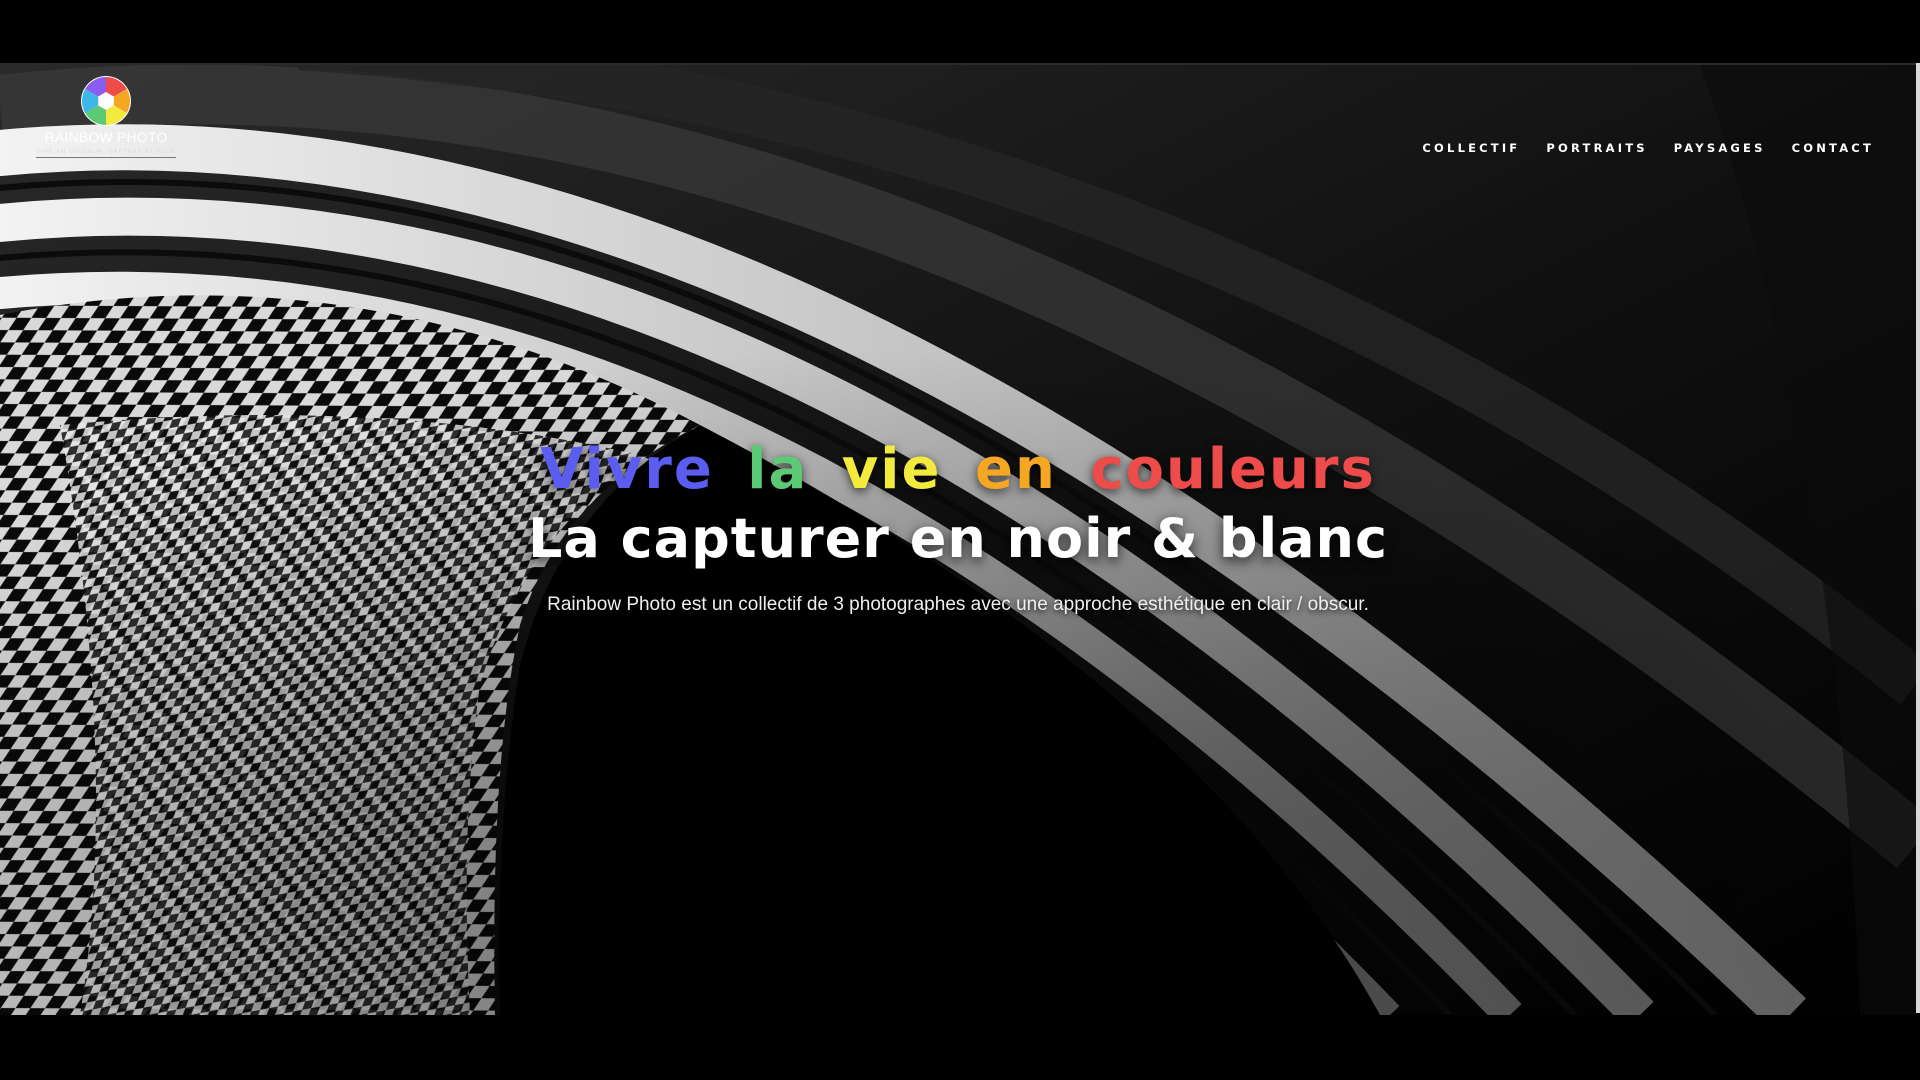 The height and width of the screenshot is (1080, 1920). I want to click on main-navigation: COLLECTIF PORTRAITS PAYSAGES CONTACT, so click(1648, 148).